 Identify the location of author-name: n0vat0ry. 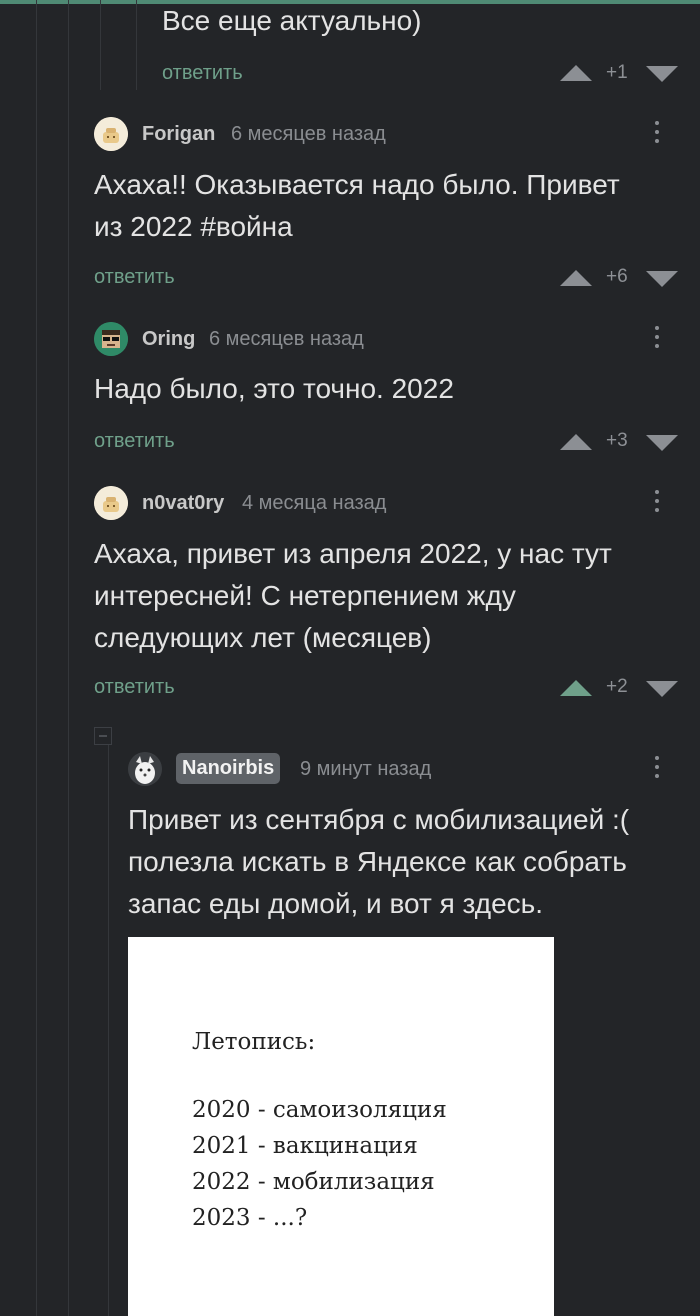
(183, 503).